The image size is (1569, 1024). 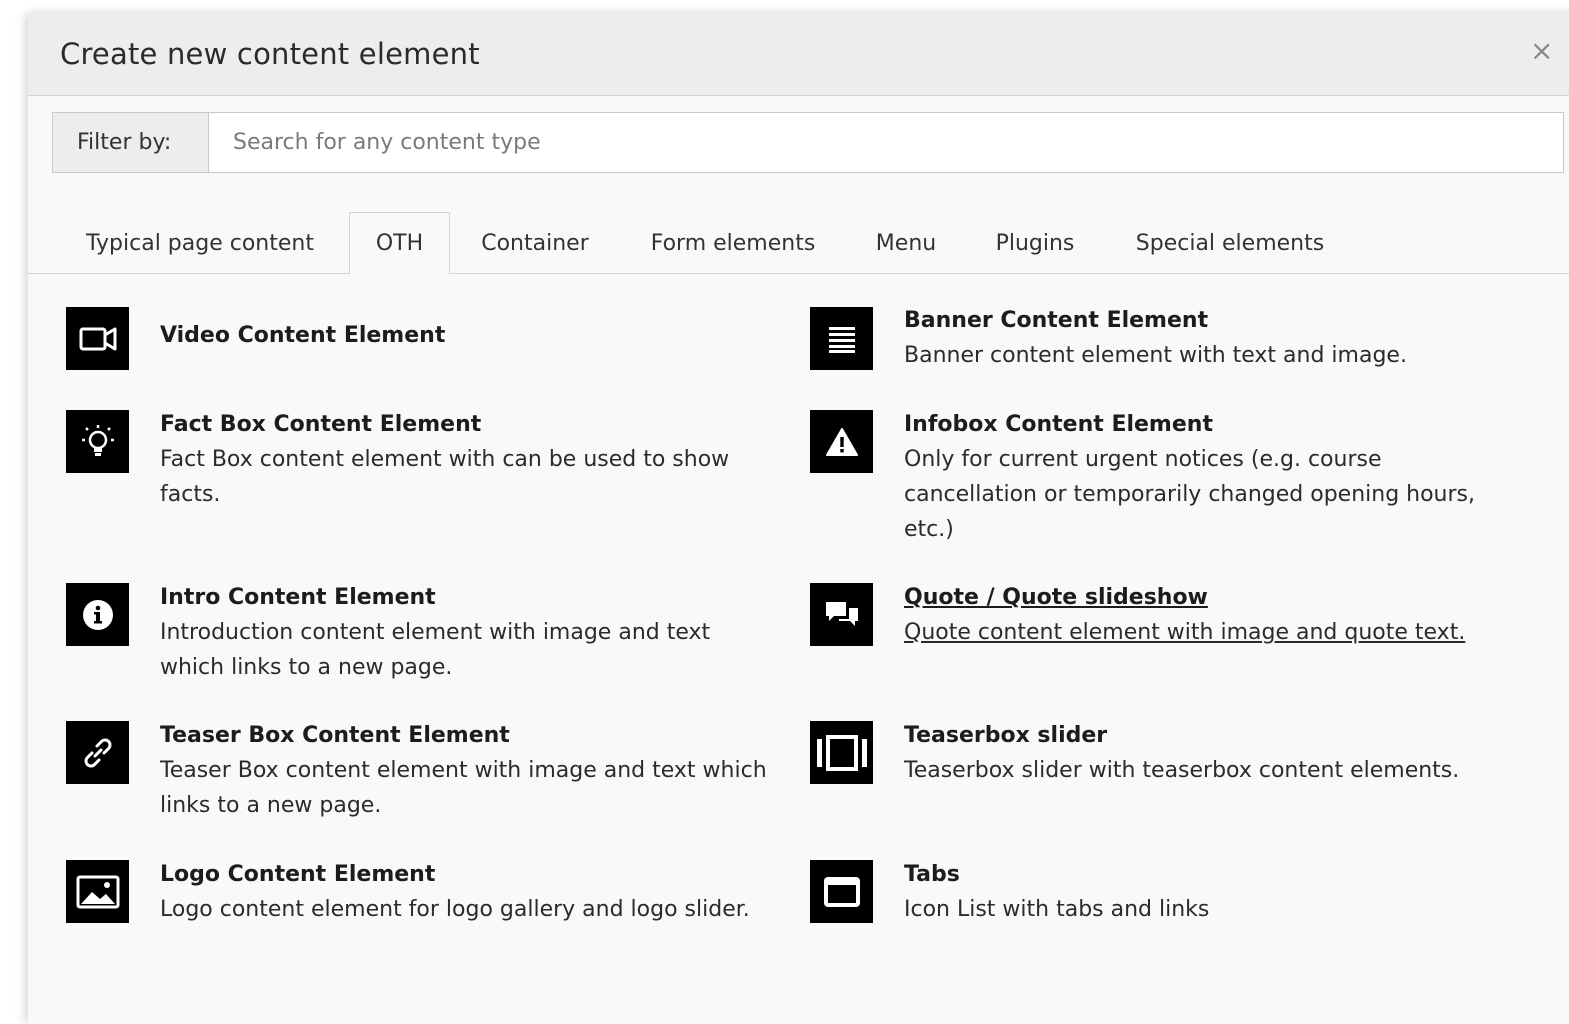 I want to click on link-icon, so click(x=97, y=752).